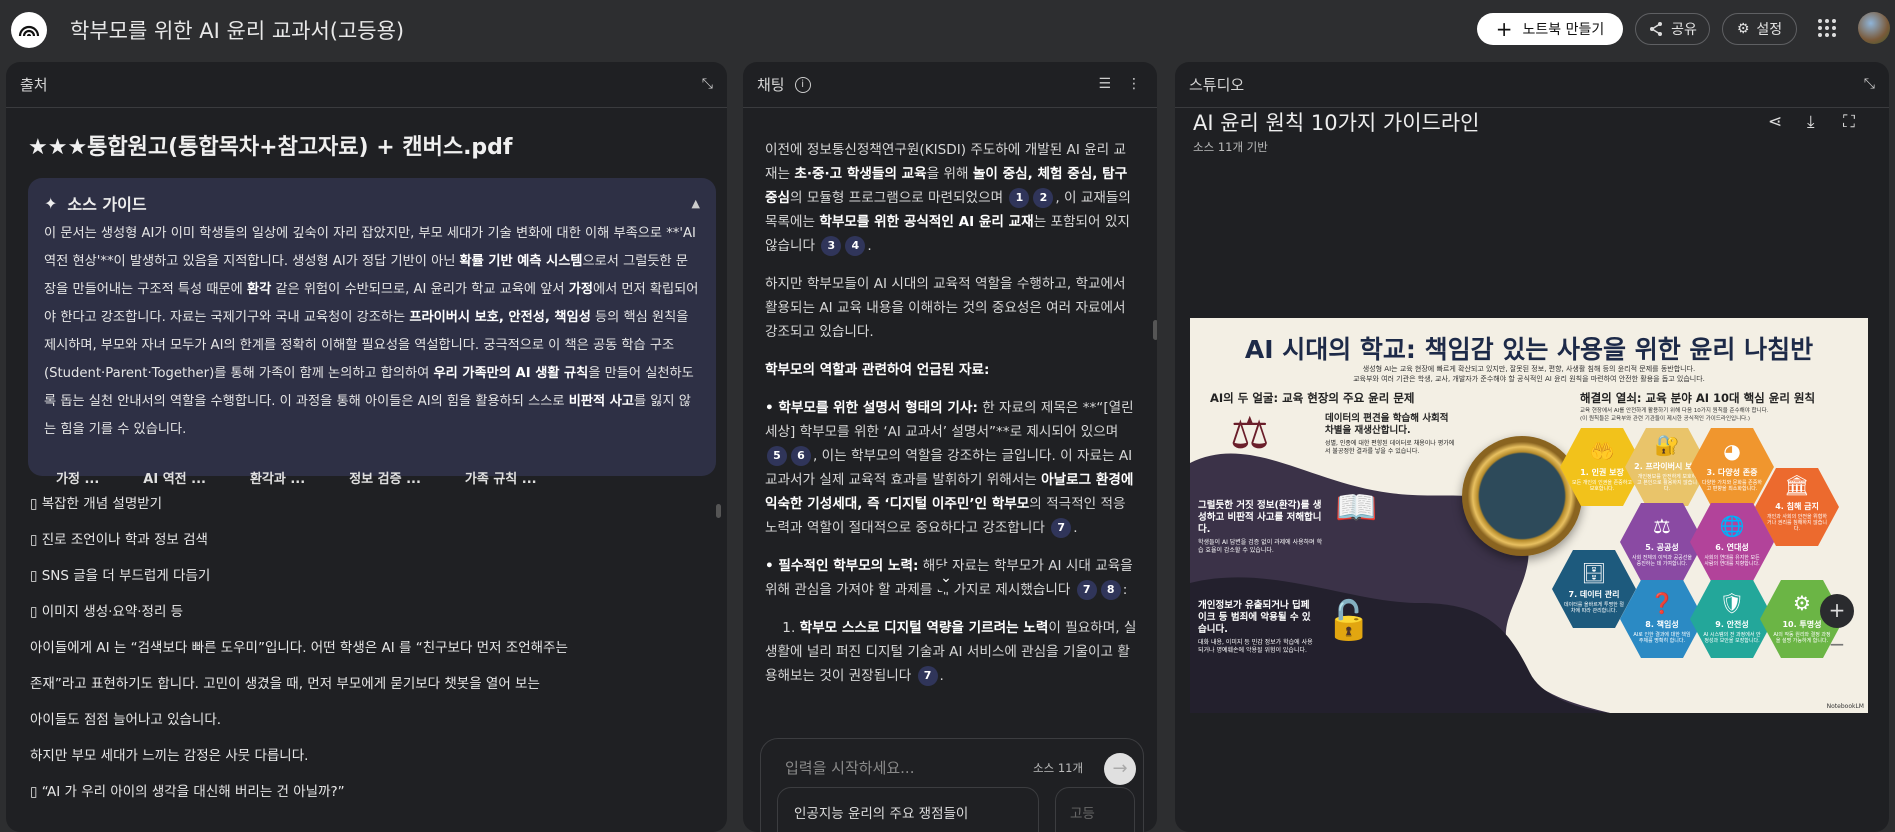  I want to click on citation-chip: 2, so click(1043, 198).